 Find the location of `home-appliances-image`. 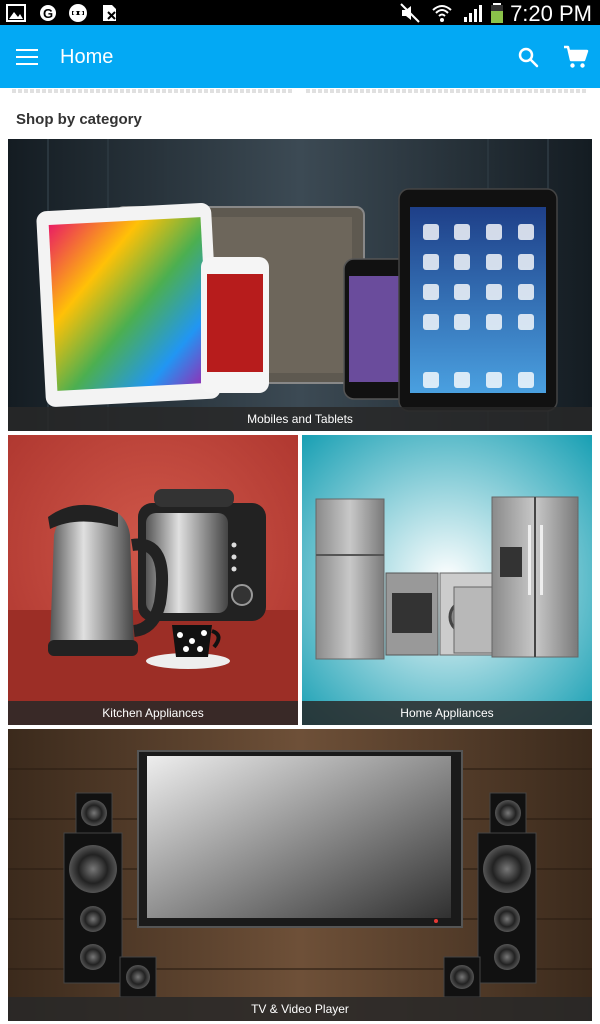

home-appliances-image is located at coordinates (447, 580).